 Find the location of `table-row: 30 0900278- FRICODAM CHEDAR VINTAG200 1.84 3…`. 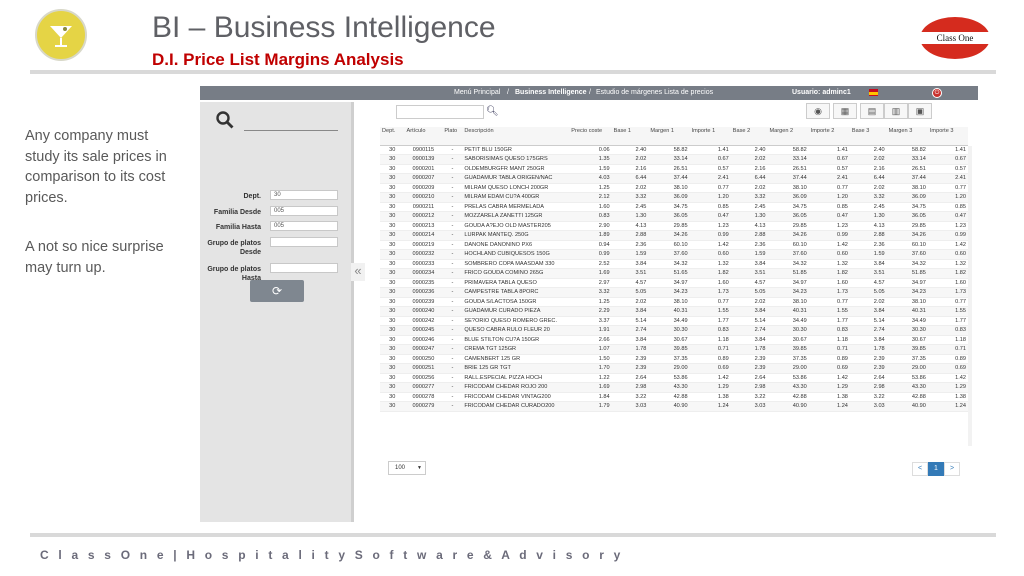

table-row: 30 0900278- FRICODAM CHEDAR VINTAG200 1.84 3… is located at coordinates (674, 397).